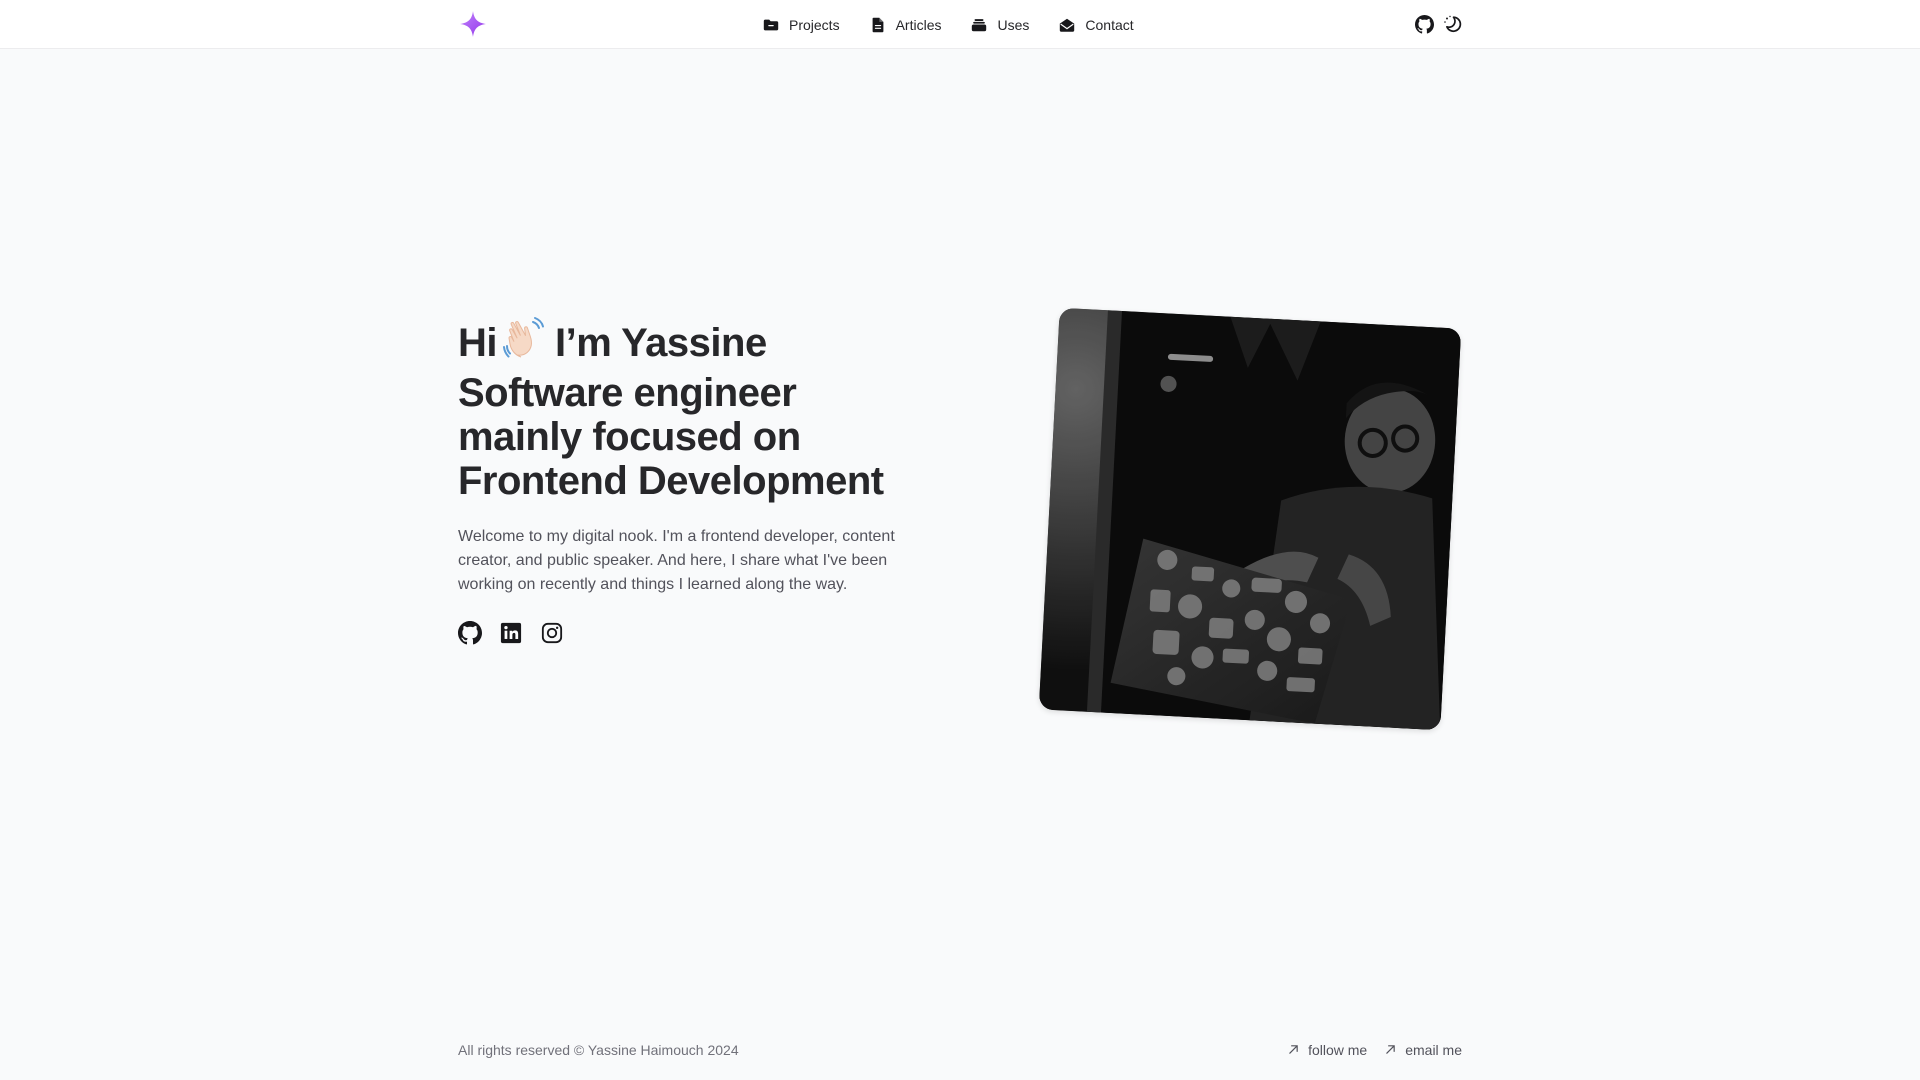 The image size is (1920, 1080). I want to click on nav-item-articles: Articles, so click(905, 25).